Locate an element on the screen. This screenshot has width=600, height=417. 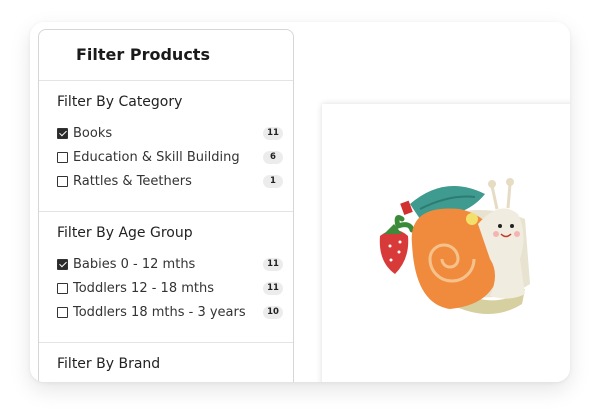
section-title: Filter By Brand is located at coordinates (109, 364).